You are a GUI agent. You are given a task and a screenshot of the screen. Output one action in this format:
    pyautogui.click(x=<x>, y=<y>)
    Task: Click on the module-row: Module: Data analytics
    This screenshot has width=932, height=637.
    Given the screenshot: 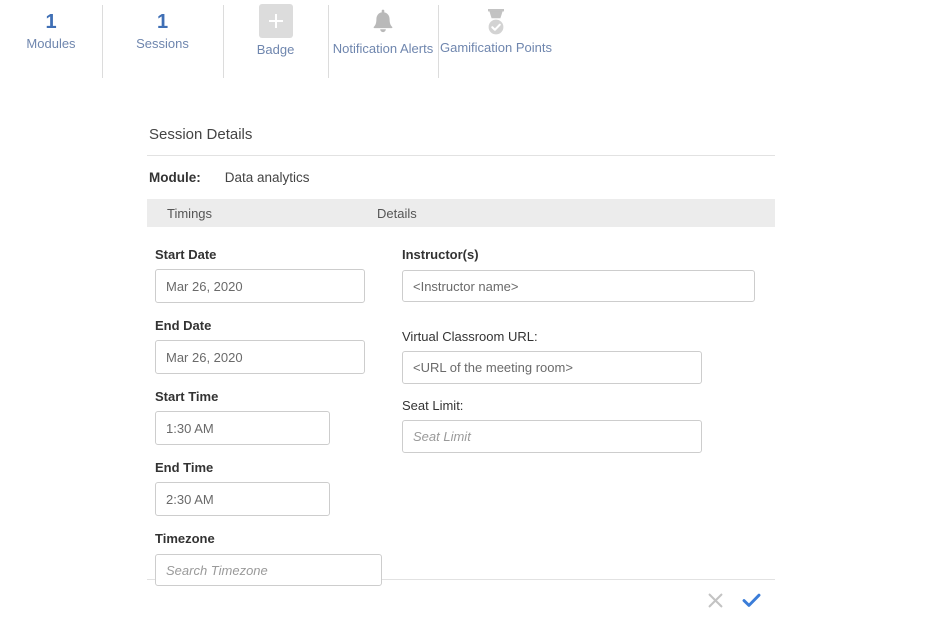 What is the action you would take?
    pyautogui.click(x=461, y=177)
    